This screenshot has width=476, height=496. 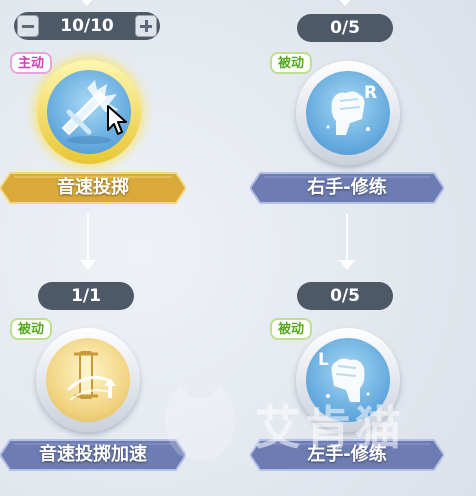 I want to click on minus-icon, so click(x=28, y=26).